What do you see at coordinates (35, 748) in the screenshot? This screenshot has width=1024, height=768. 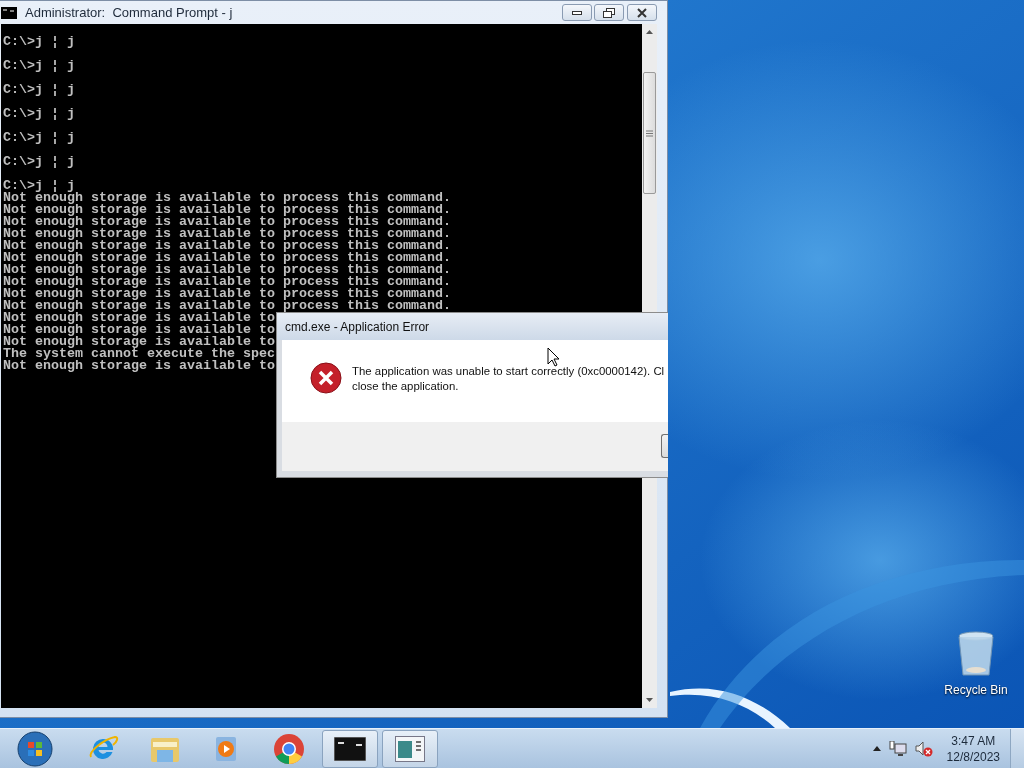 I see `start-orb-icon` at bounding box center [35, 748].